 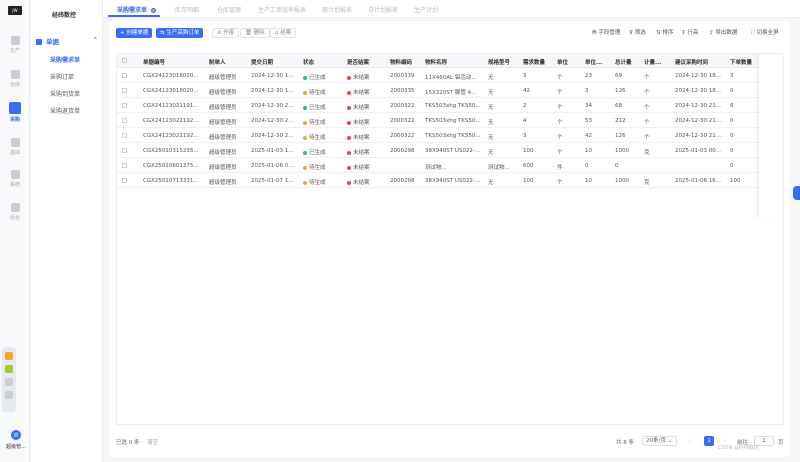 I want to click on case-status-text: 未结案, so click(x=361, y=93).